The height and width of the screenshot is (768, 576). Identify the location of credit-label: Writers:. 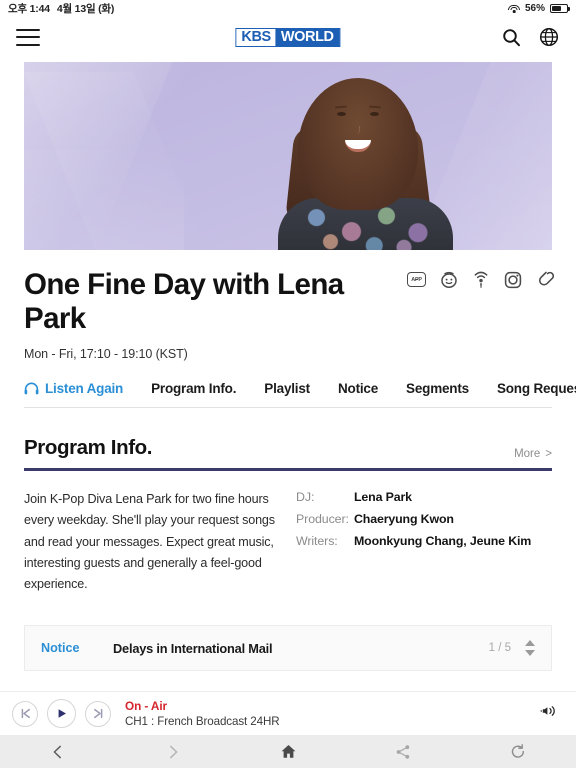
(317, 541).